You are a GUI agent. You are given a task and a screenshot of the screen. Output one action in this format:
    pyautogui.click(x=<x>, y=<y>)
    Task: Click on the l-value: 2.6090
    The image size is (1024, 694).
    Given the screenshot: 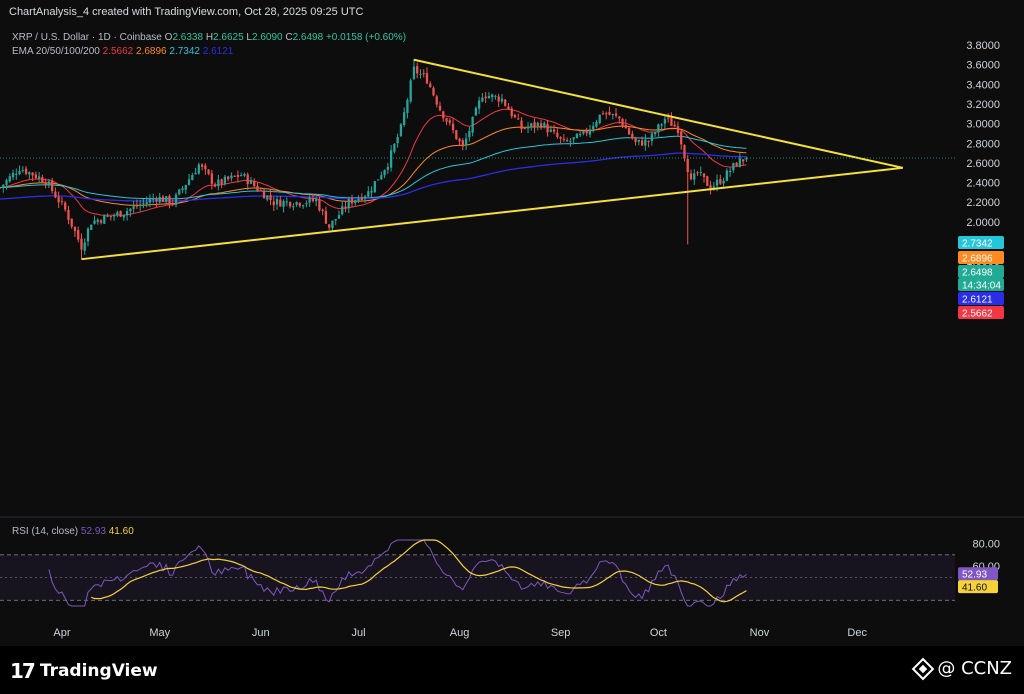 What is the action you would take?
    pyautogui.click(x=267, y=37)
    